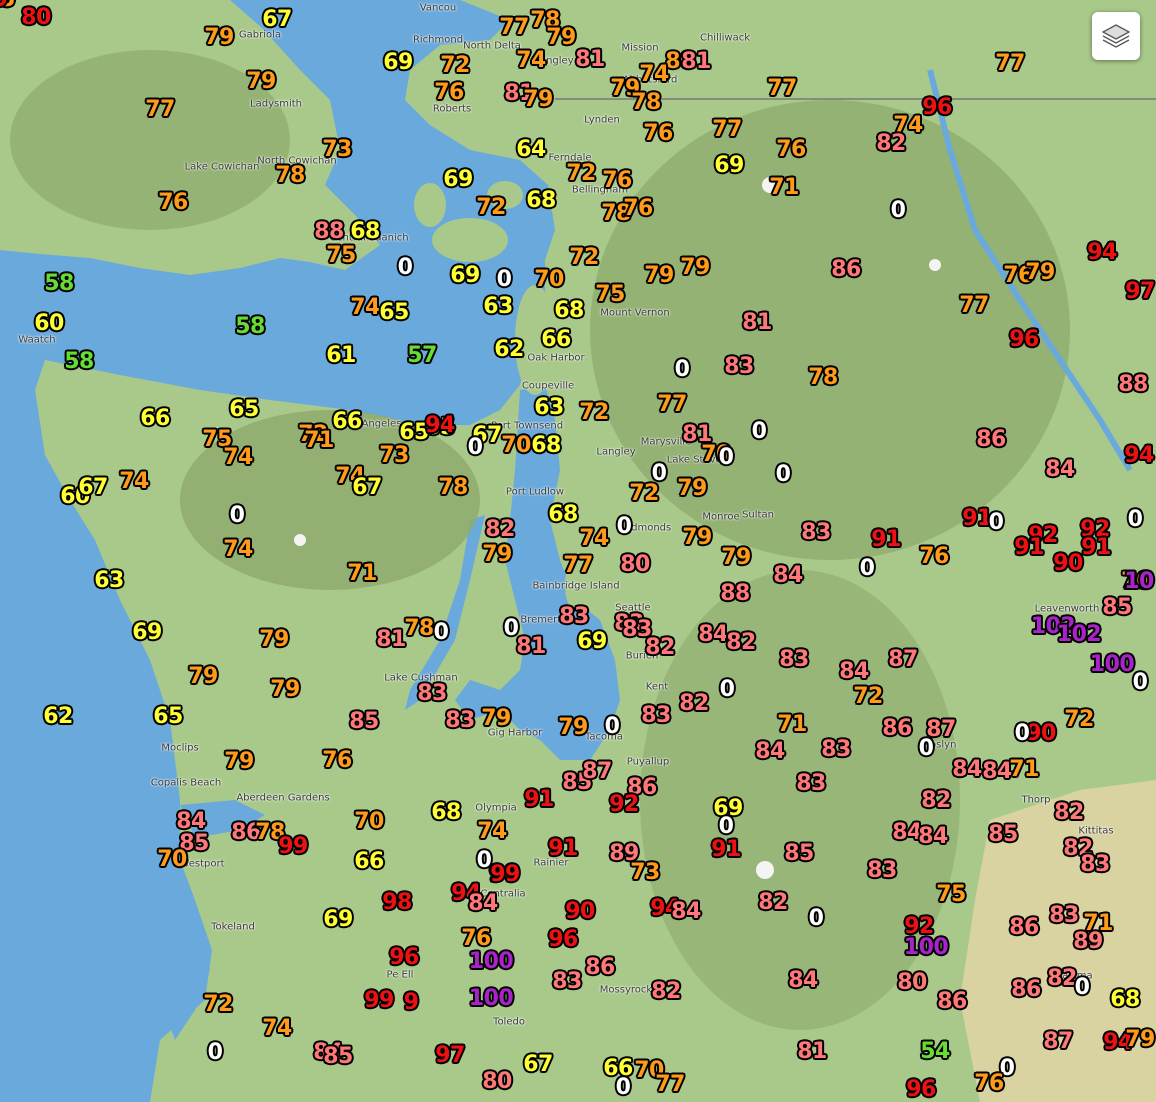 The height and width of the screenshot is (1102, 1156). Describe the element at coordinates (1140, 292) in the screenshot. I see `temperature-marker: 97` at that location.